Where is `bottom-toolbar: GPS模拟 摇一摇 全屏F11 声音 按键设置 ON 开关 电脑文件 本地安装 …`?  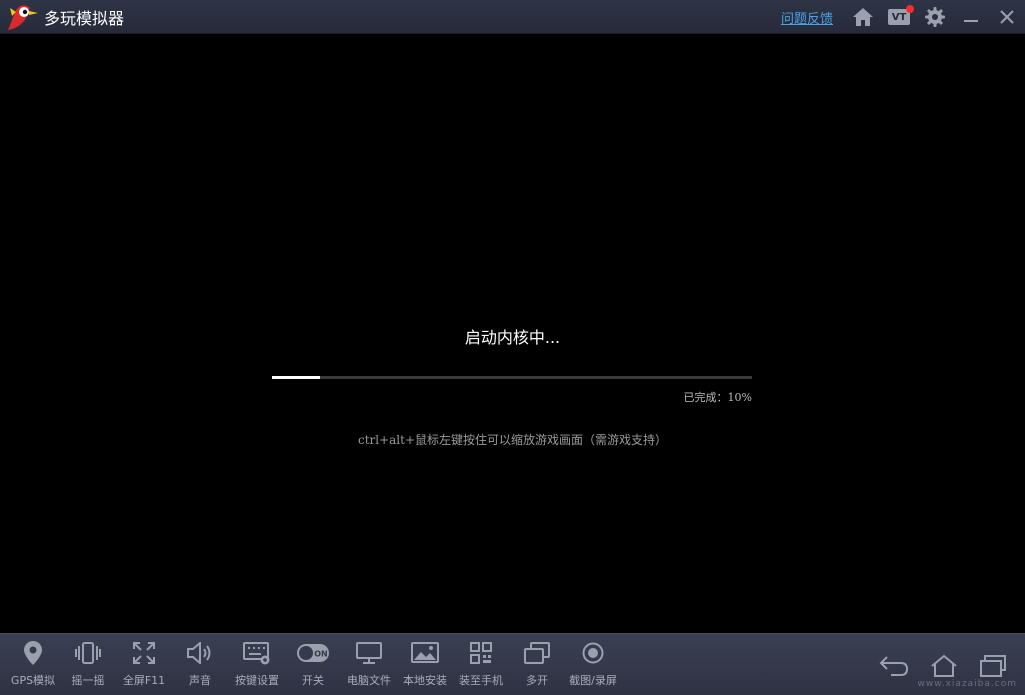
bottom-toolbar: GPS模拟 摇一摇 全屏F11 声音 按键设置 ON 开关 电脑文件 本地安装 … is located at coordinates (512, 664).